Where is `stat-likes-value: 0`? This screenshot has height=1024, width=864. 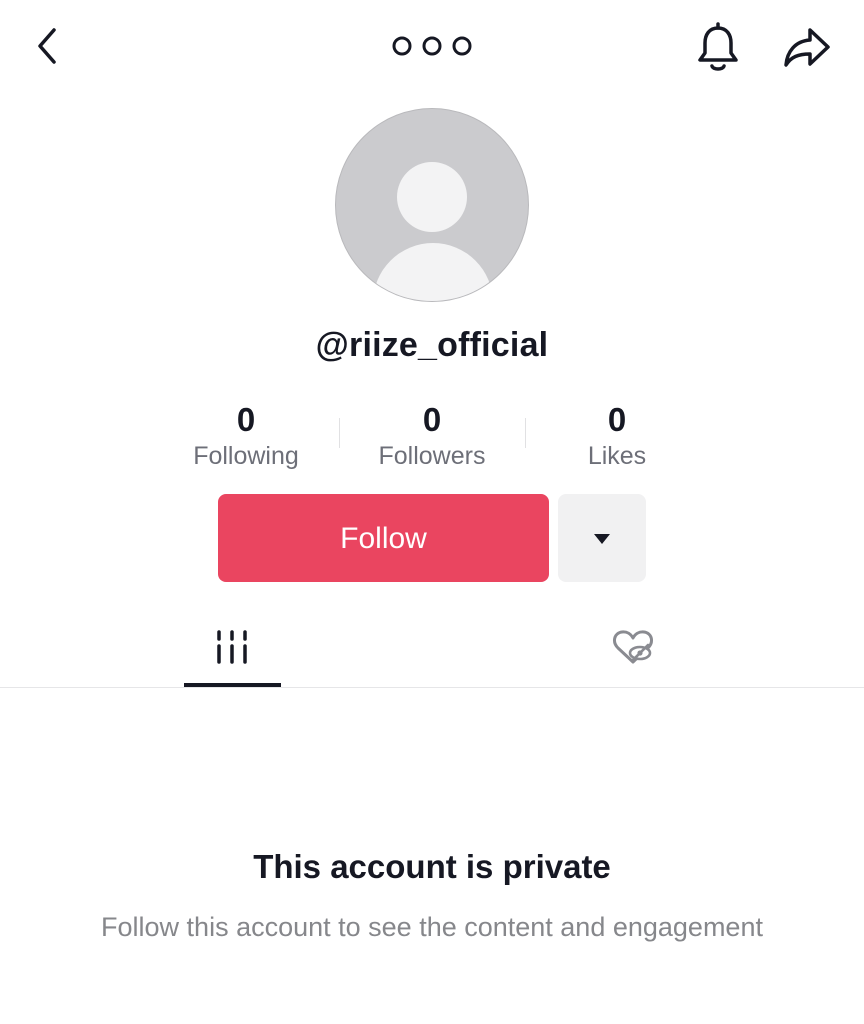 stat-likes-value: 0 is located at coordinates (617, 419).